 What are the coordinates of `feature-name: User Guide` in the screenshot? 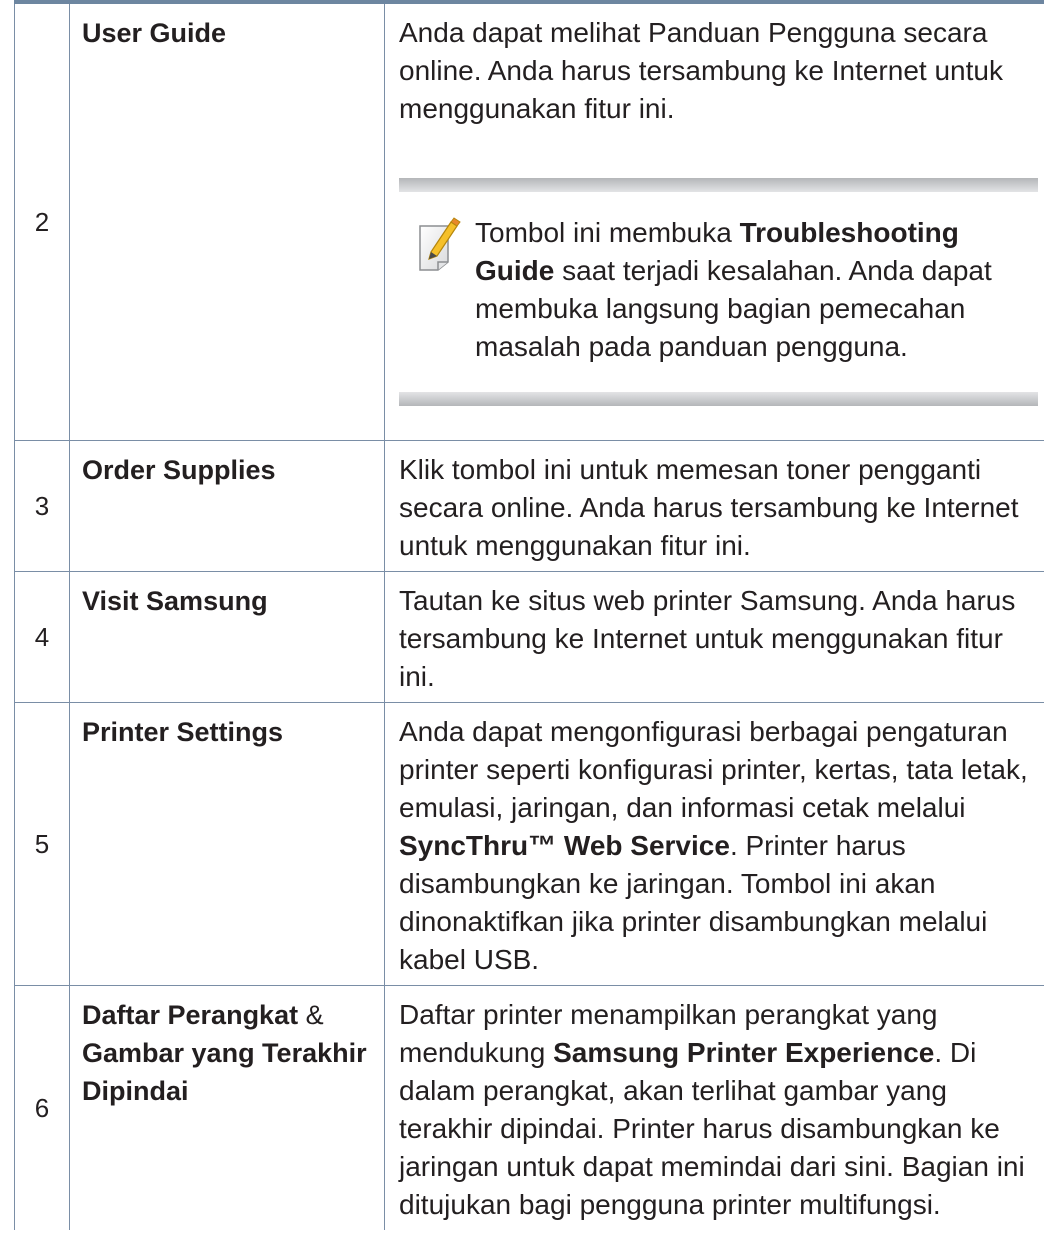 It's located at (227, 221).